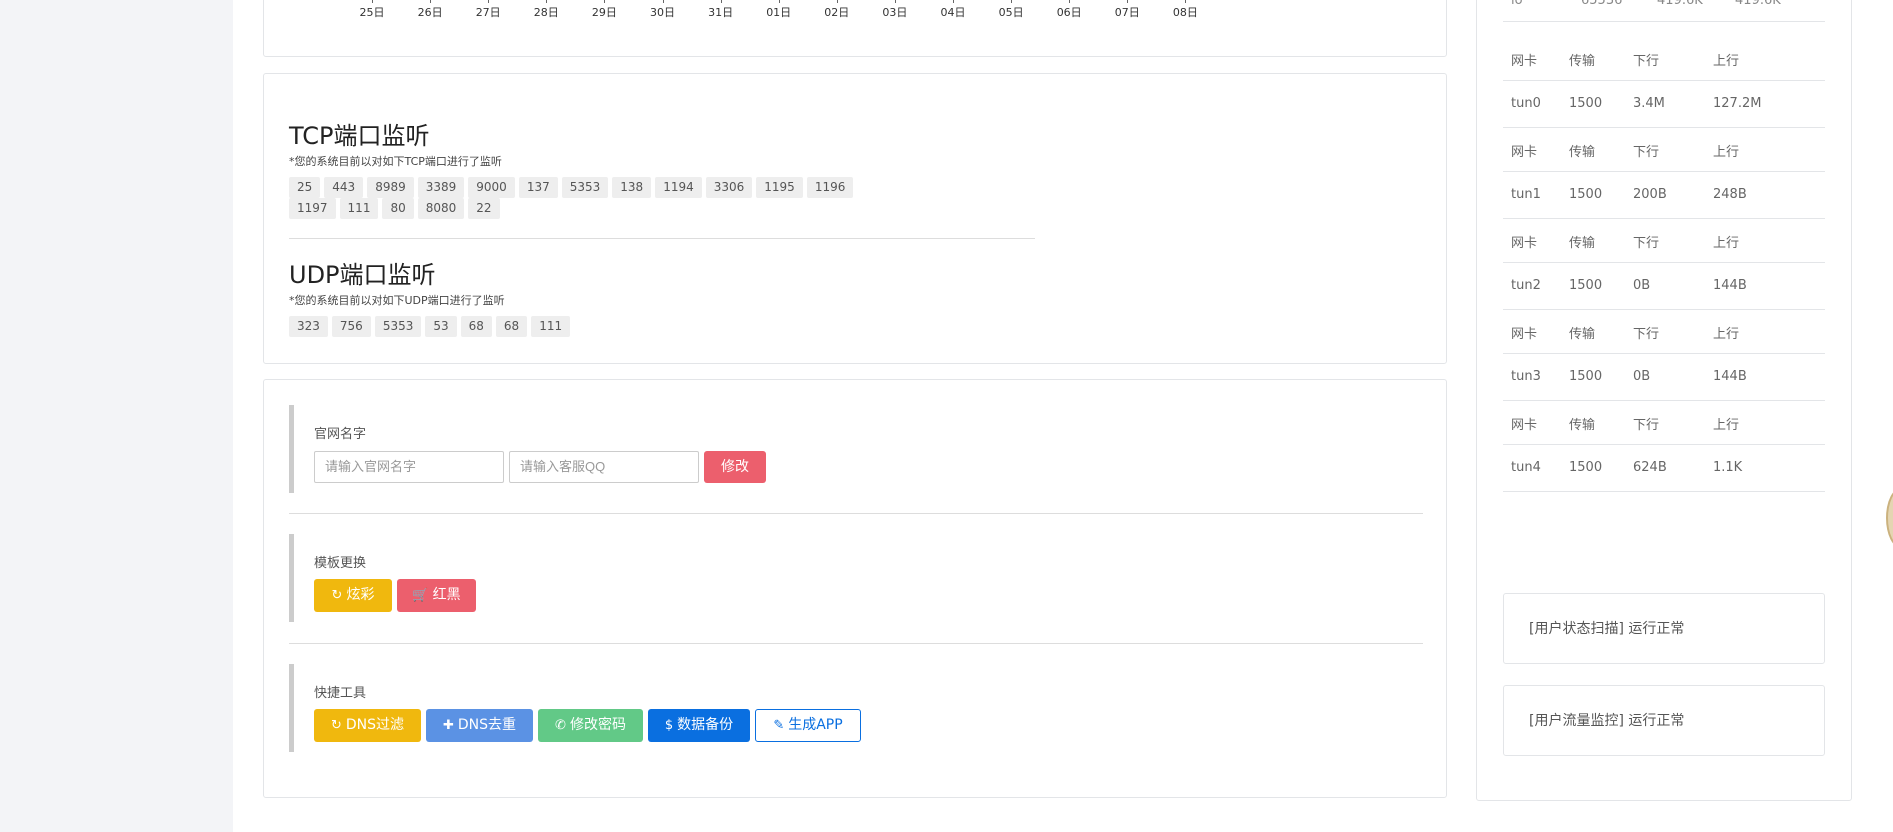 Image resolution: width=1893 pixels, height=832 pixels. I want to click on backup-button: $ 数据备份, so click(699, 725).